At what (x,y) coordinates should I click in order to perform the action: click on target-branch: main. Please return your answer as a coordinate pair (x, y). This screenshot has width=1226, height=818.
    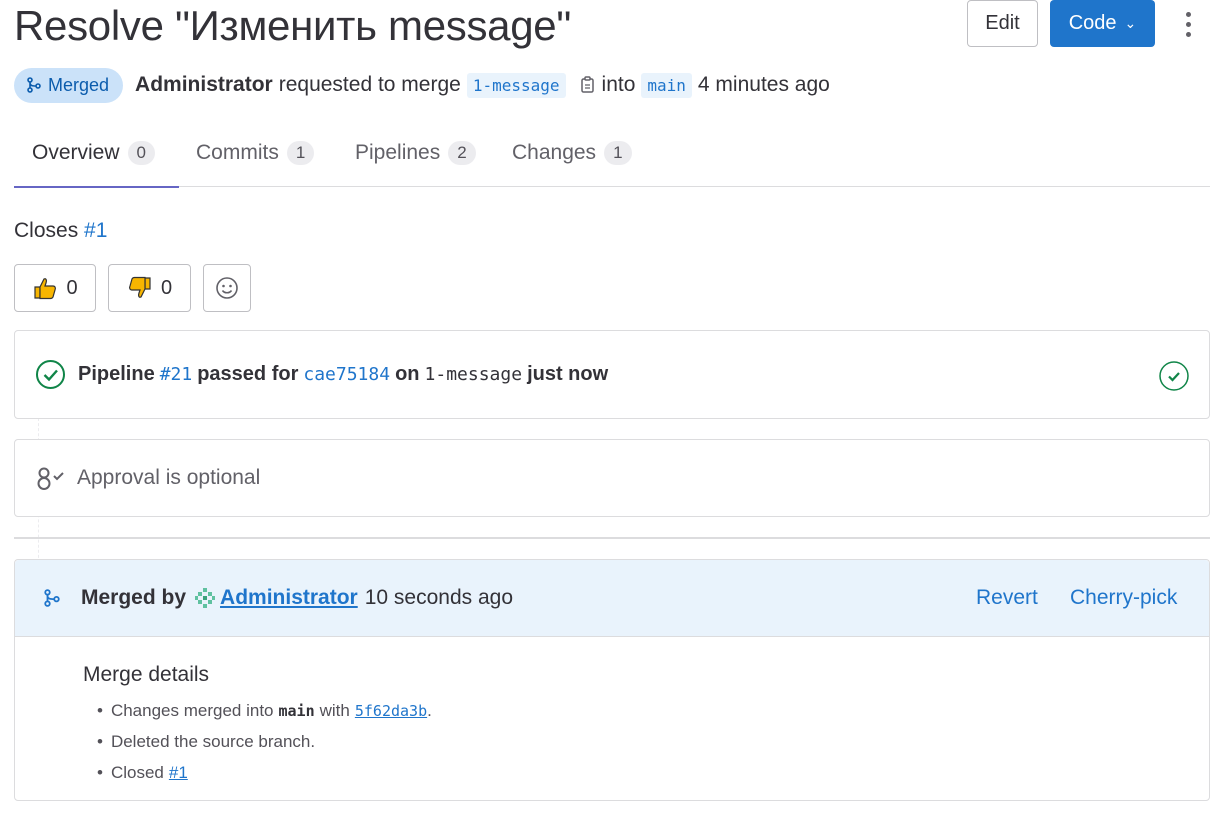
    Looking at the image, I should click on (666, 85).